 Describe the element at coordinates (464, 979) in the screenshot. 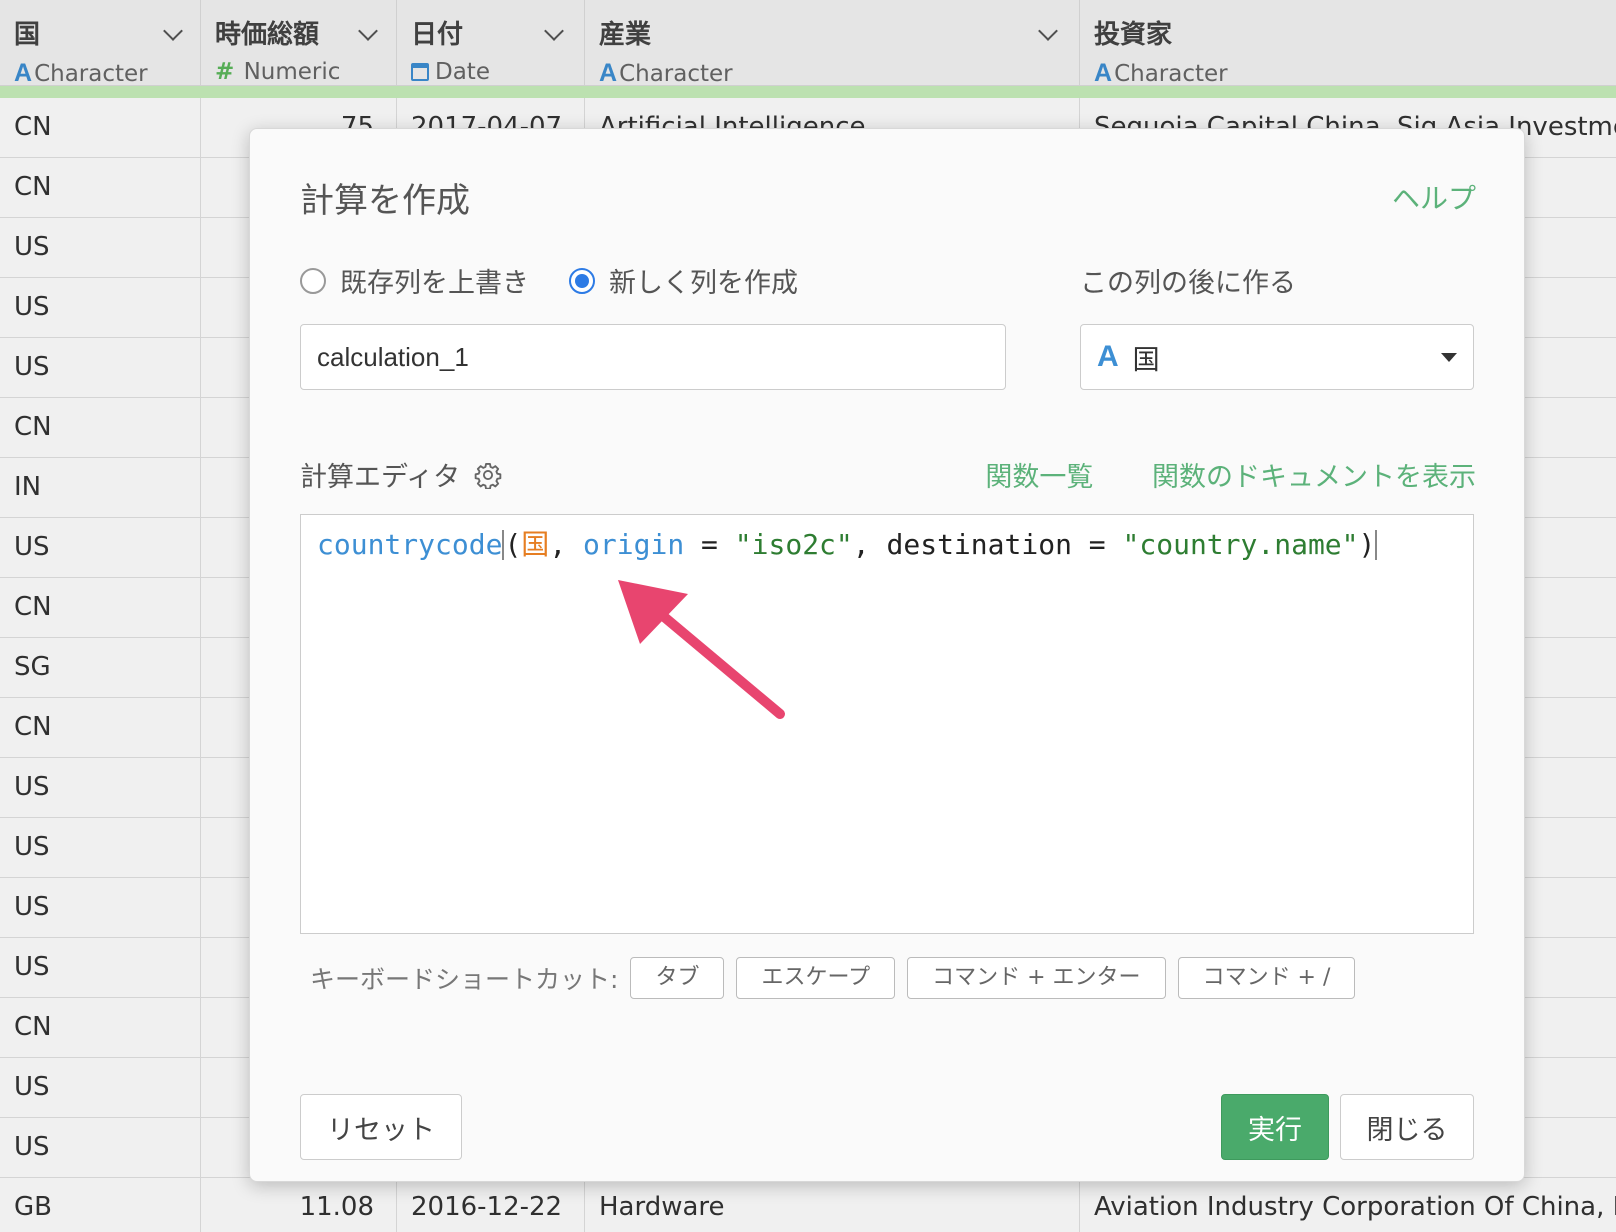

I see `shortcuts-label: キーボードショートカット:` at that location.